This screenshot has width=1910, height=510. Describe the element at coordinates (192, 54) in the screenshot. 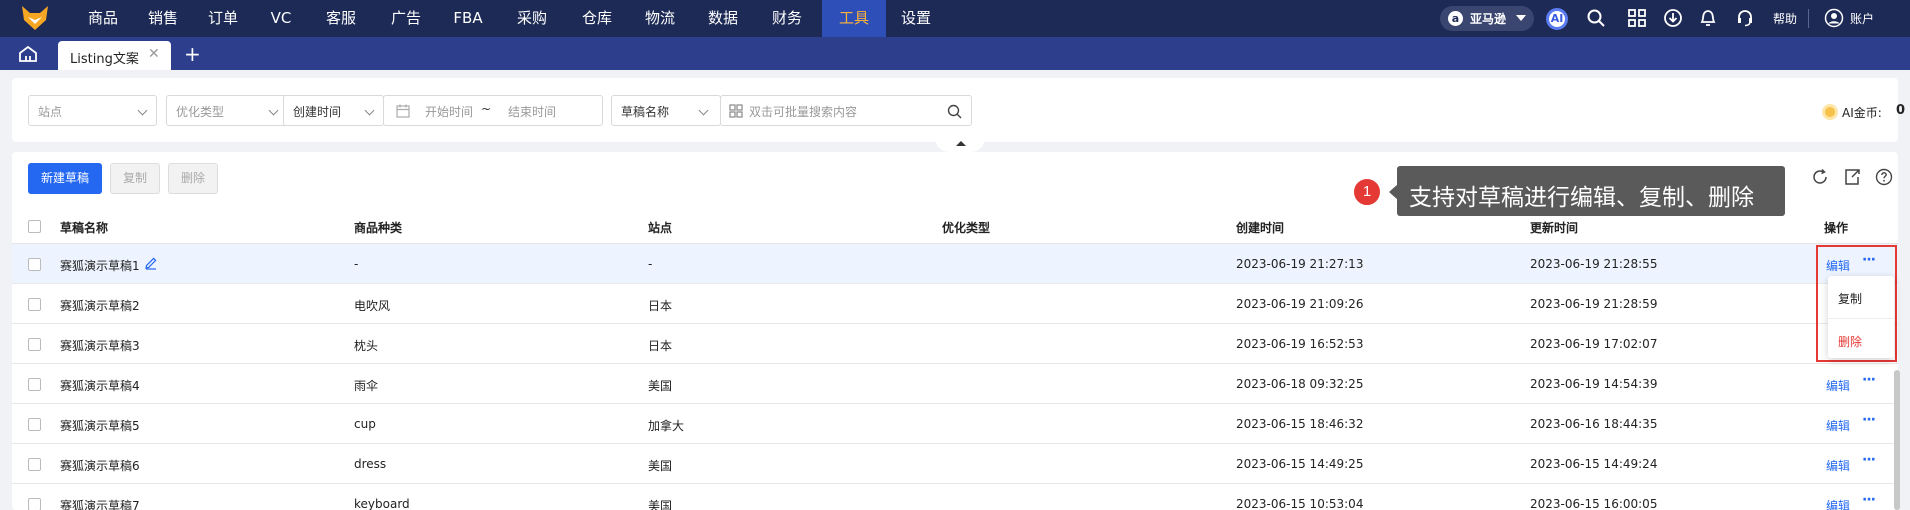

I see `add-tab-icon: +` at that location.